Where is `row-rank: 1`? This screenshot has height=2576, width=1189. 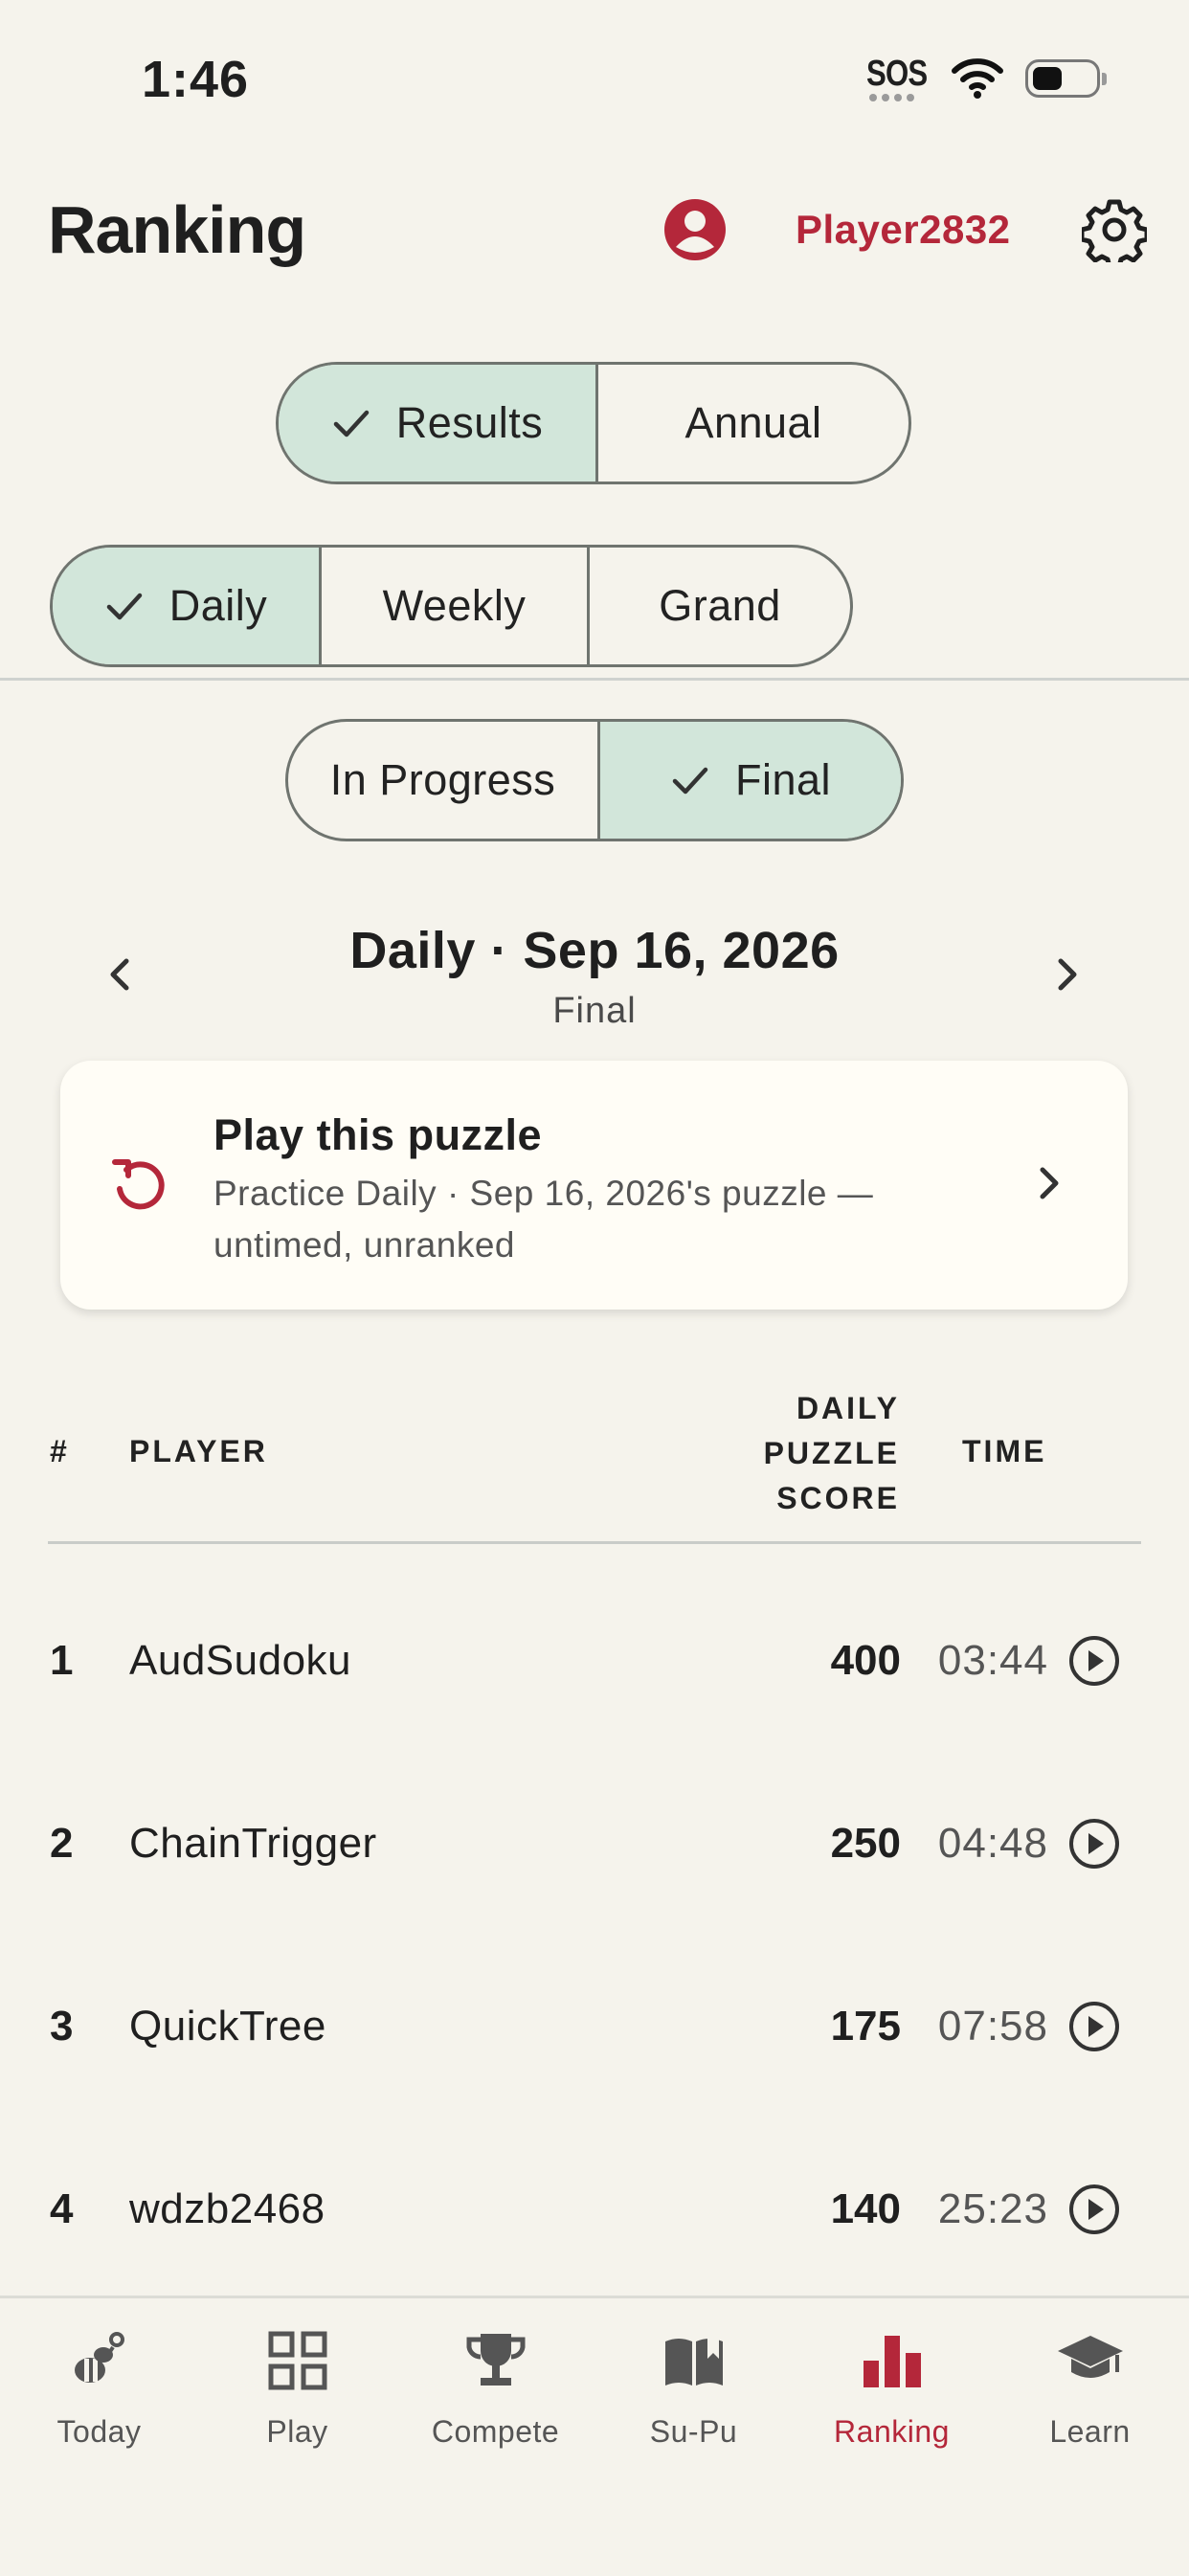
row-rank: 1 is located at coordinates (62, 1661).